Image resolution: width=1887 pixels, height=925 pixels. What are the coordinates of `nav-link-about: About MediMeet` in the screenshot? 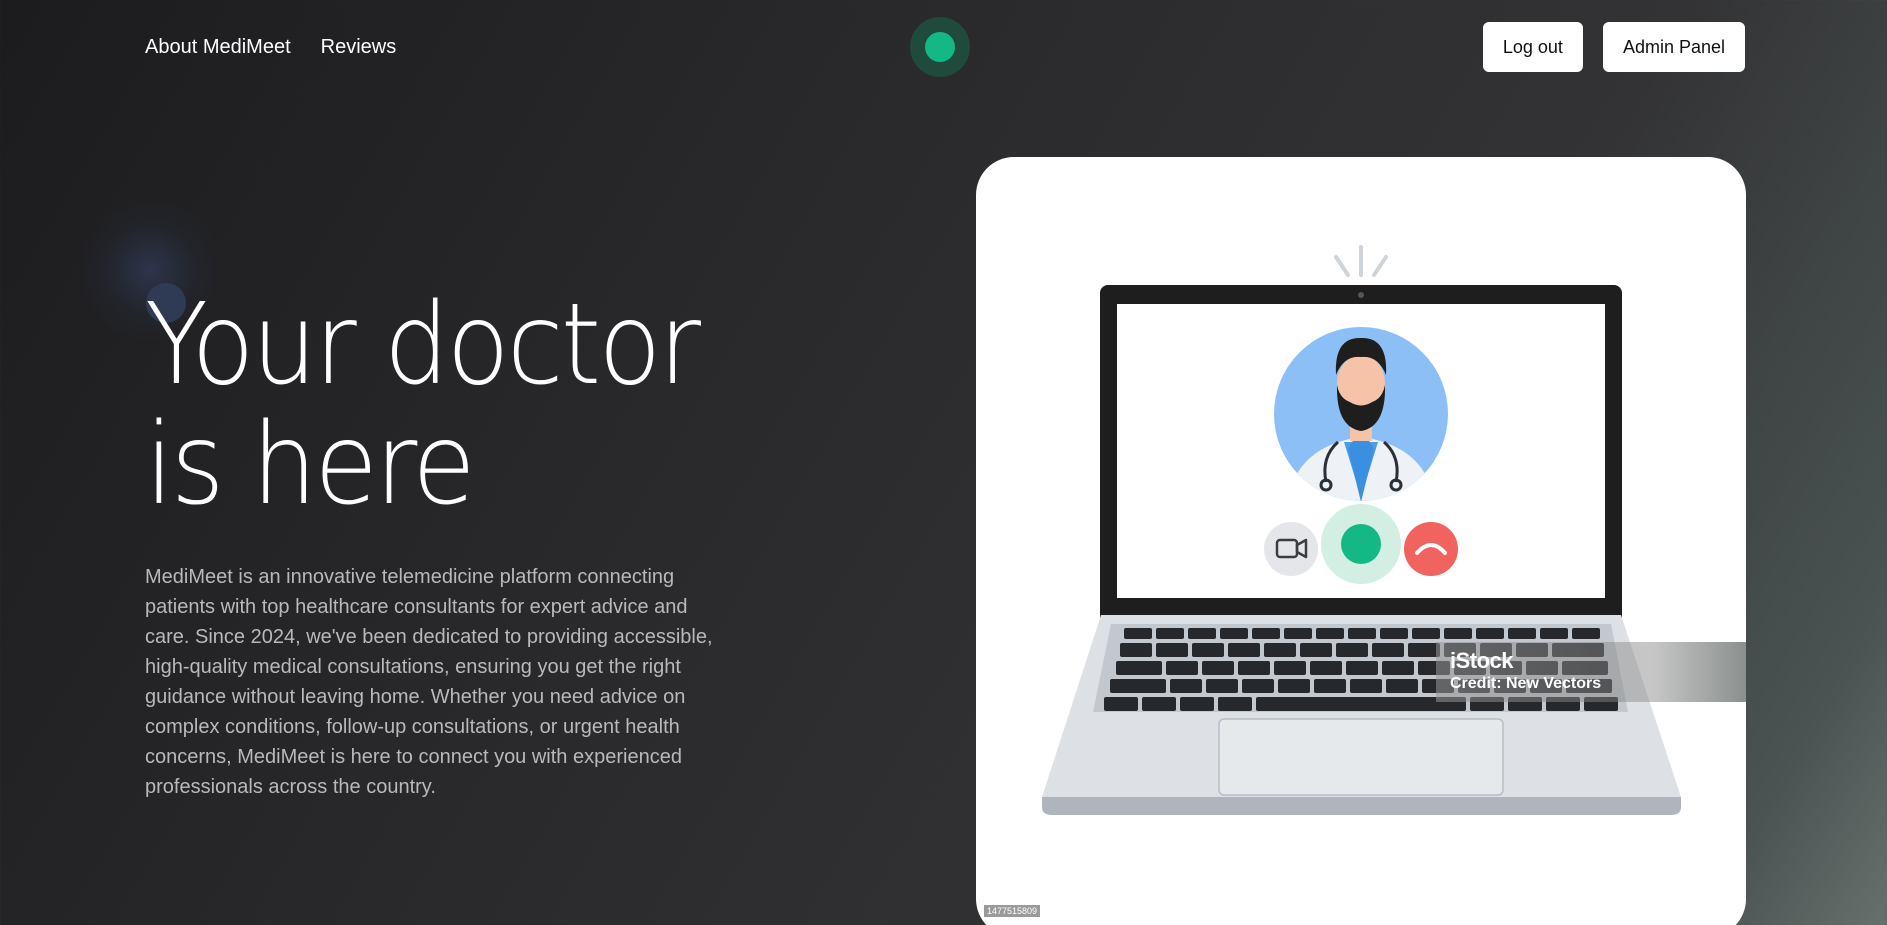 It's located at (218, 47).